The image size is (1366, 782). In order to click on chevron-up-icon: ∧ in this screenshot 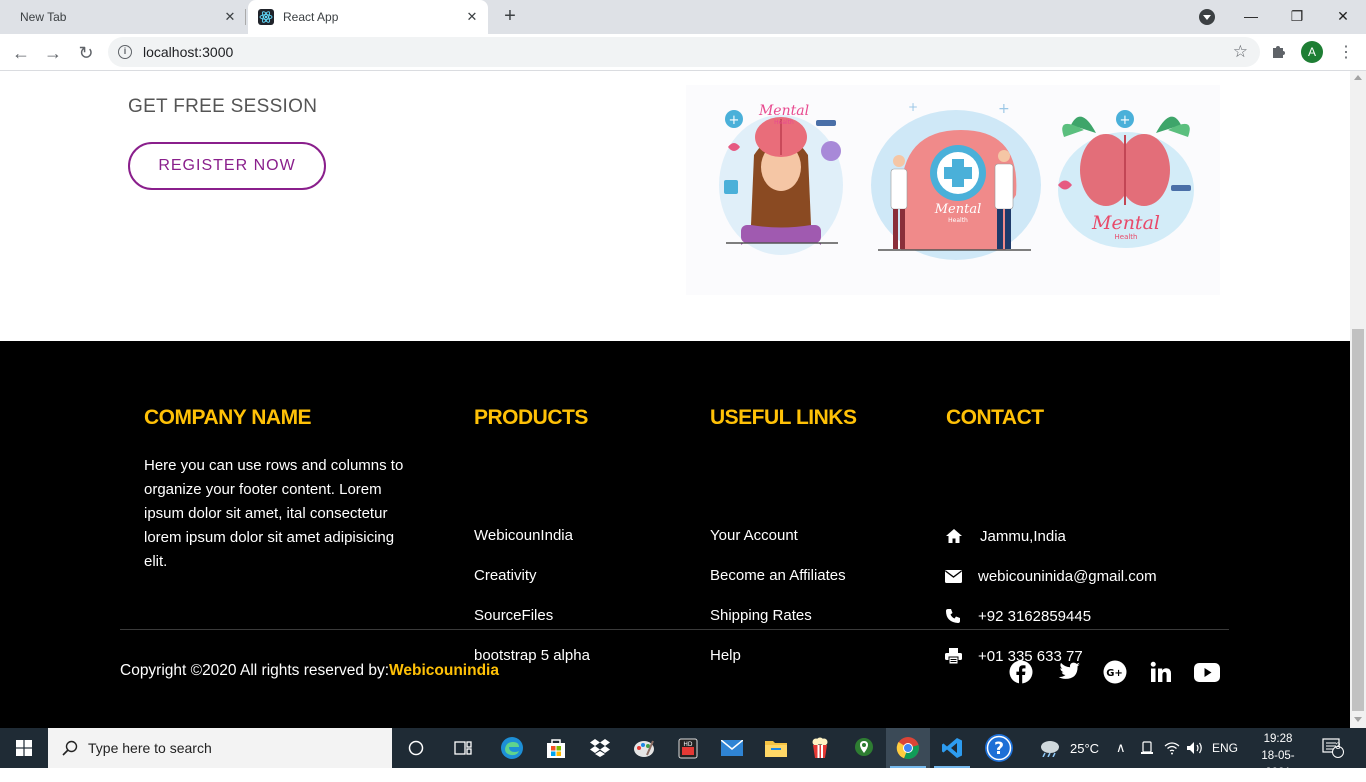, I will do `click(1121, 748)`.